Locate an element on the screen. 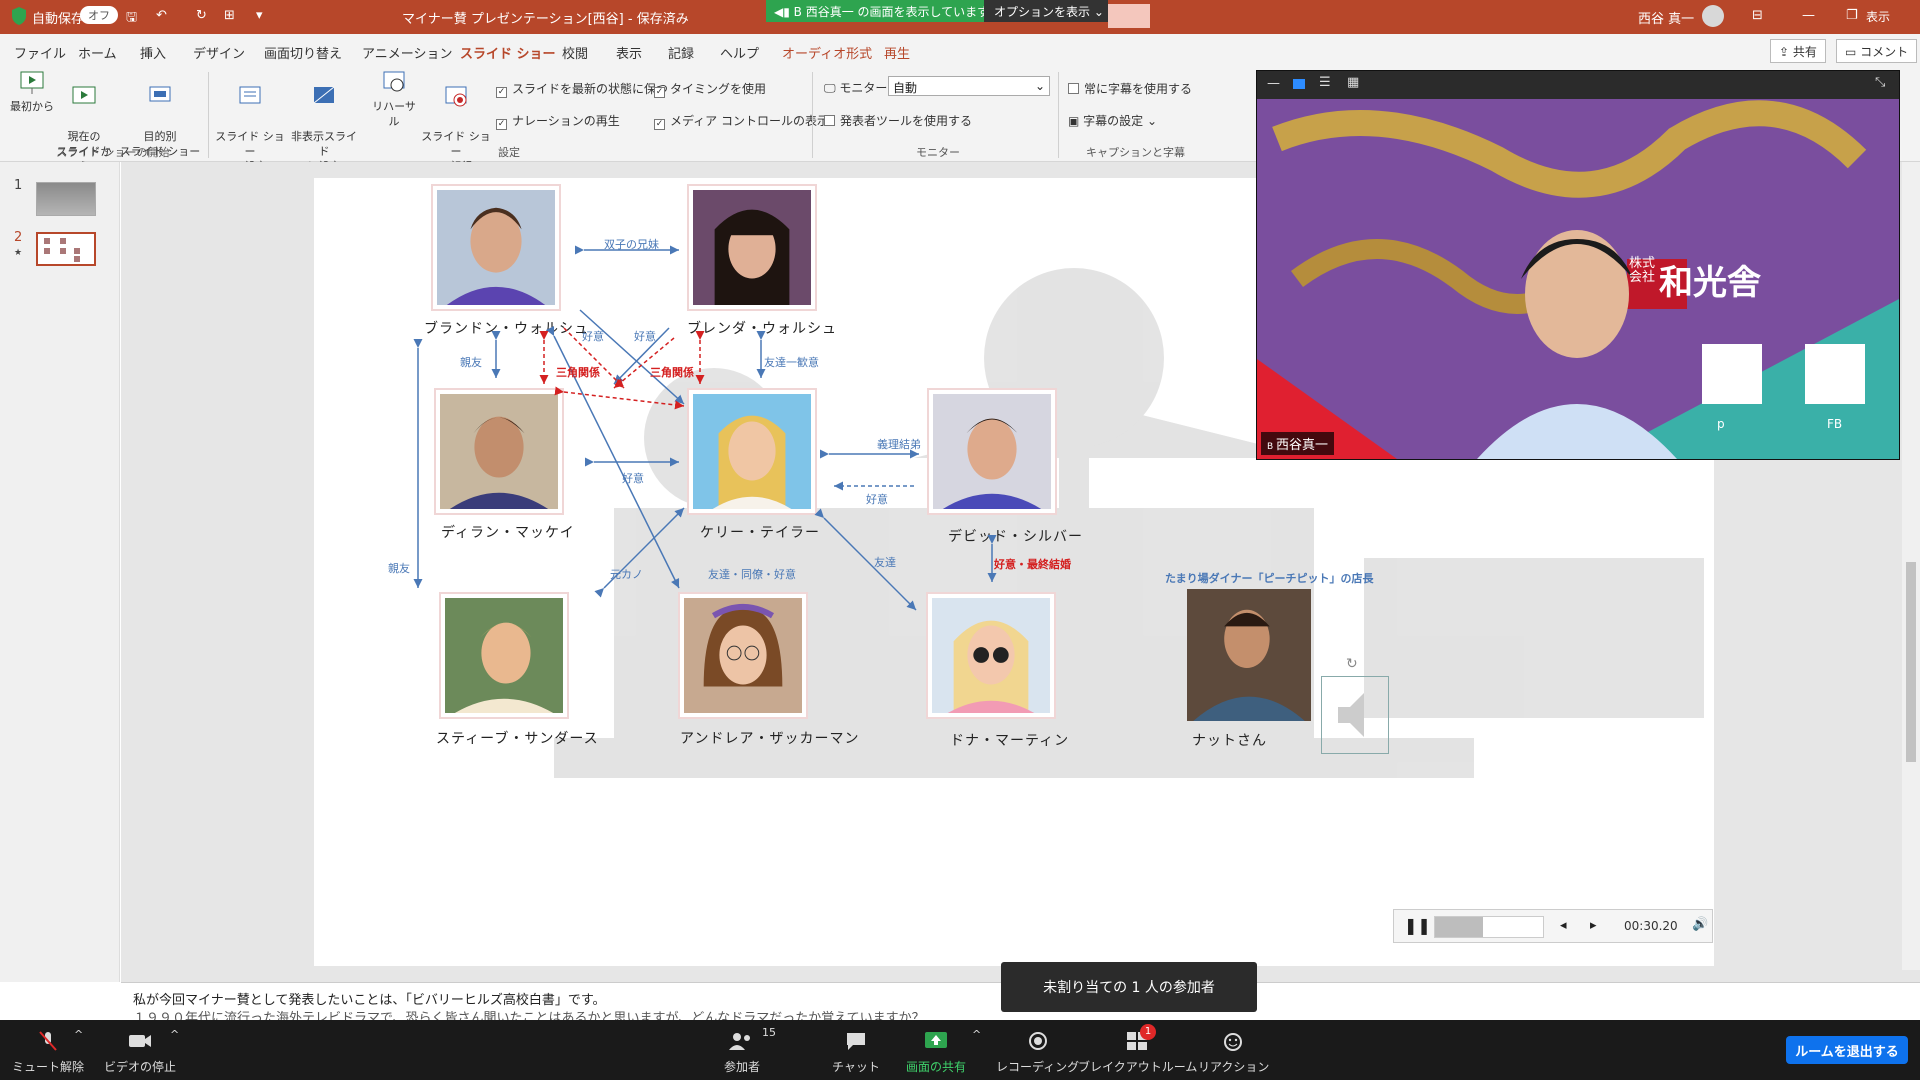  relation-label: 友達・同僚・好意 is located at coordinates (752, 574).